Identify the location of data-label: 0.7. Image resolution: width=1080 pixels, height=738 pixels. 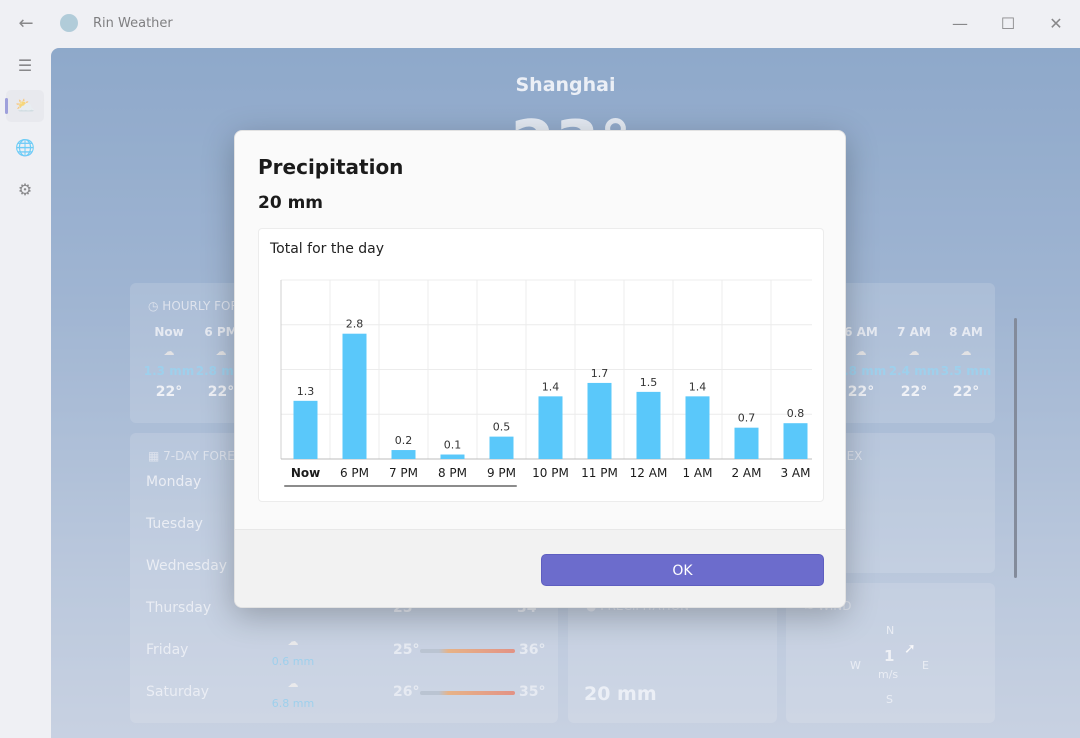
(747, 418).